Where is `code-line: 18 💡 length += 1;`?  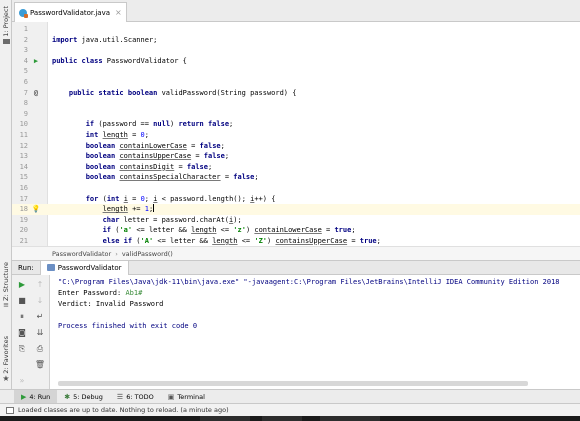 code-line: 18 💡 length += 1; is located at coordinates (296, 209).